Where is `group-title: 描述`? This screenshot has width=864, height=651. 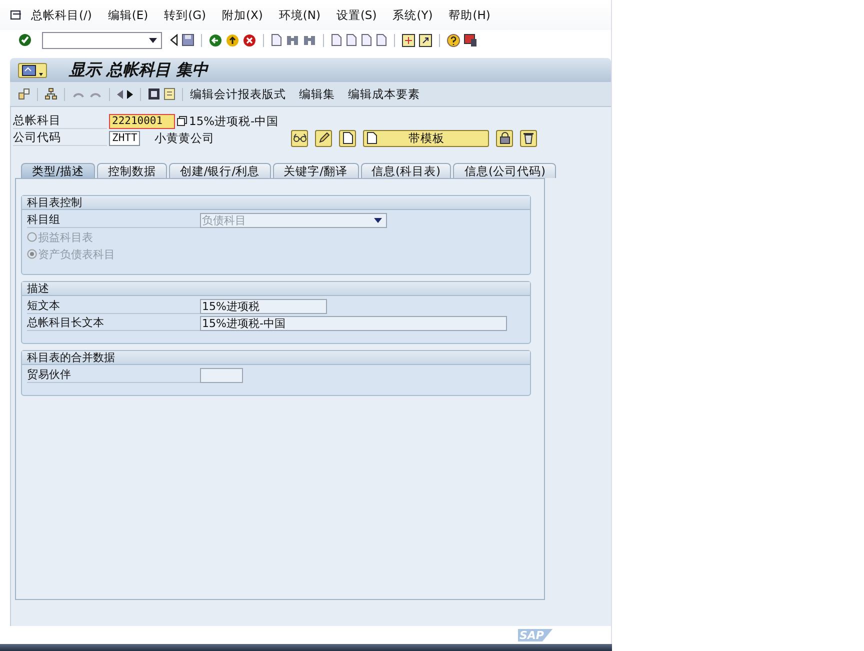
group-title: 描述 is located at coordinates (276, 289).